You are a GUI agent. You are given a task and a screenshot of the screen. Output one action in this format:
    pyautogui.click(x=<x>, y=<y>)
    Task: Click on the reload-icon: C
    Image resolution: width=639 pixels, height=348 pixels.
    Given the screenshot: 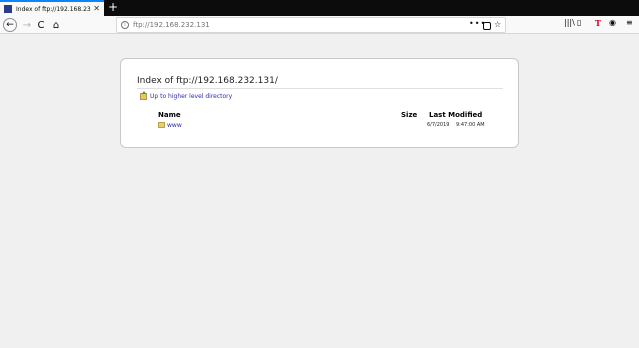 What is the action you would take?
    pyautogui.click(x=41, y=25)
    